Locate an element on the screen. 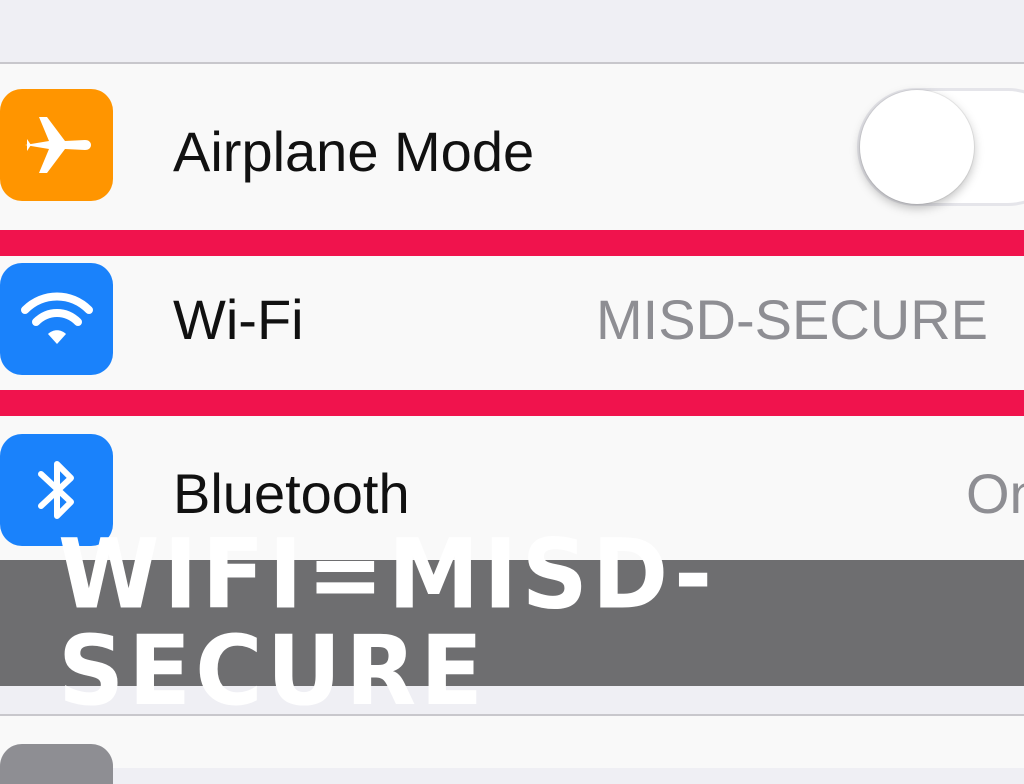 The height and width of the screenshot is (784, 1024). bluetooth-status-value: On is located at coordinates (995, 493).